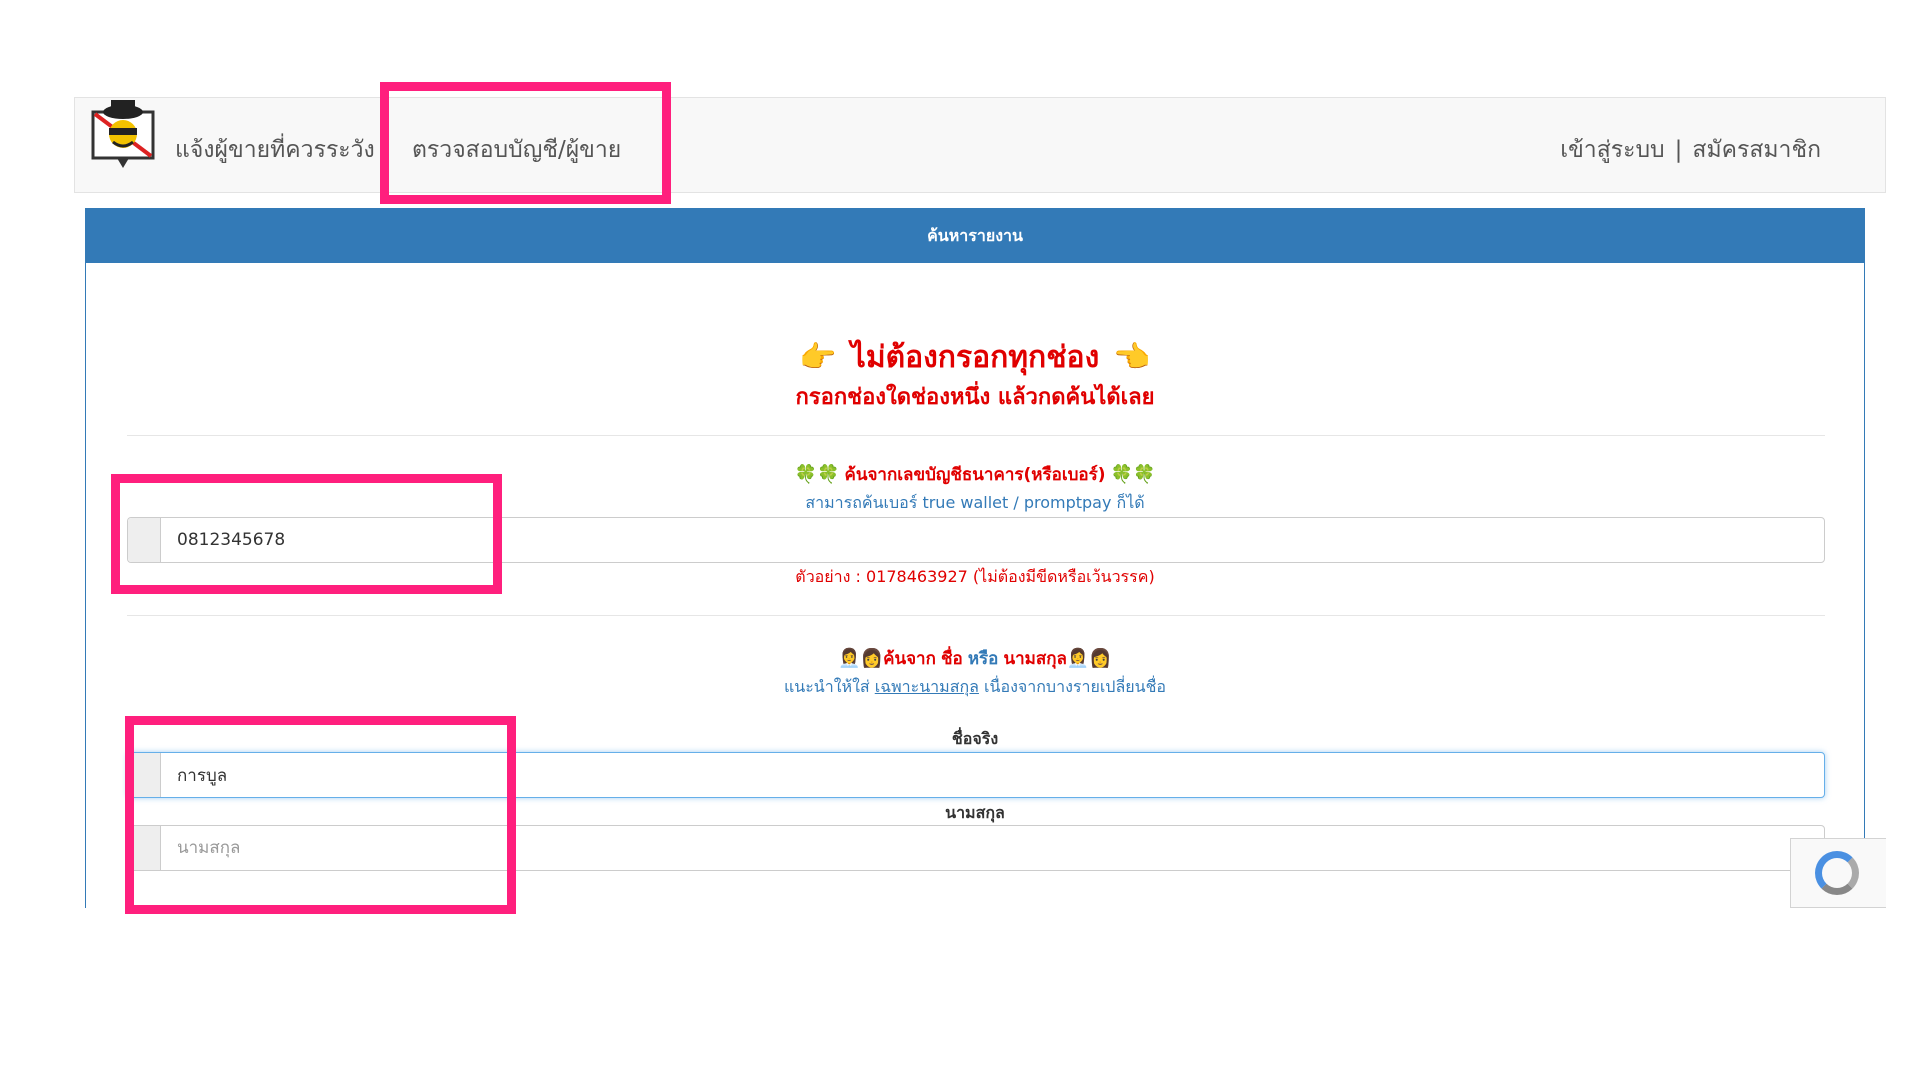 Image resolution: width=1920 pixels, height=1080 pixels. I want to click on register-link: สมัครสมาชิก, so click(1756, 150).